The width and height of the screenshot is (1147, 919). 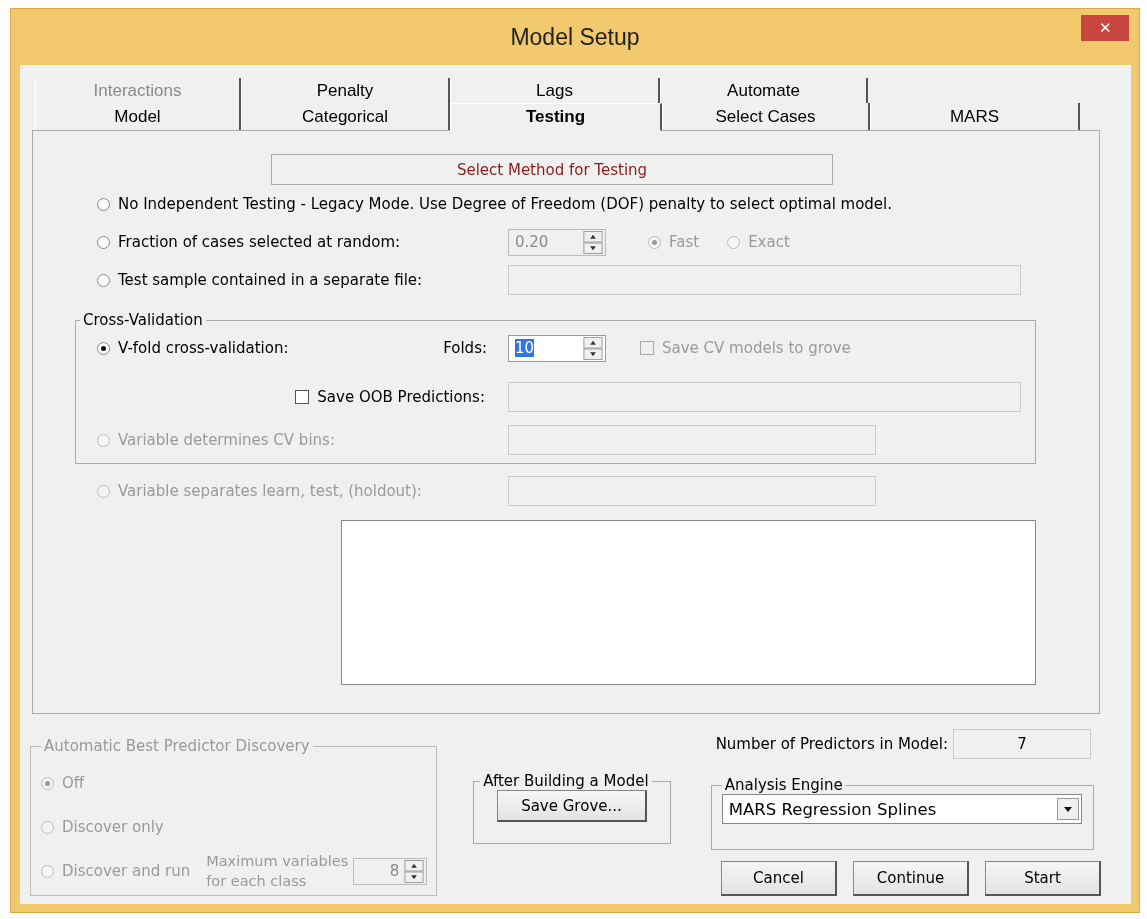 I want to click on dialog-button: Cancel, so click(x=779, y=878).